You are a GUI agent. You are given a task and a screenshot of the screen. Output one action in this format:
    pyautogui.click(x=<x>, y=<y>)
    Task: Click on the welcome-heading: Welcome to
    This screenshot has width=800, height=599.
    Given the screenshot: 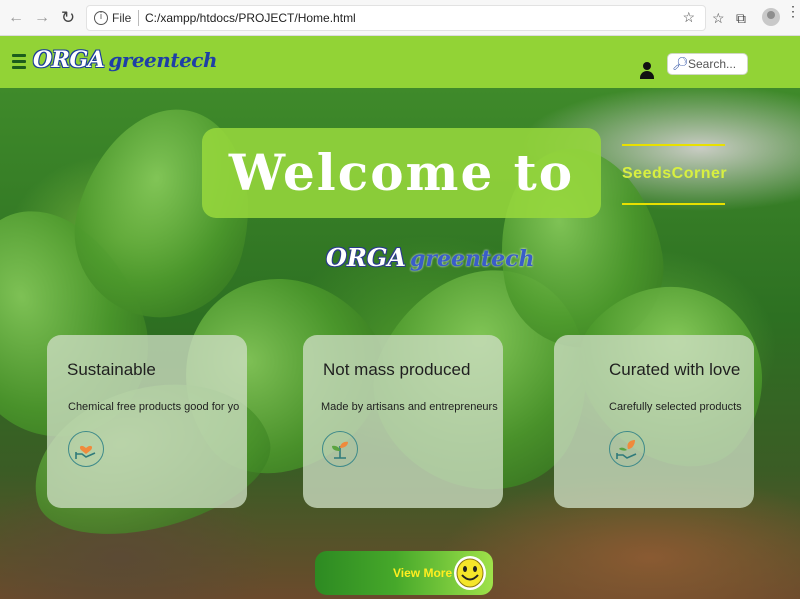 What is the action you would take?
    pyautogui.click(x=401, y=172)
    